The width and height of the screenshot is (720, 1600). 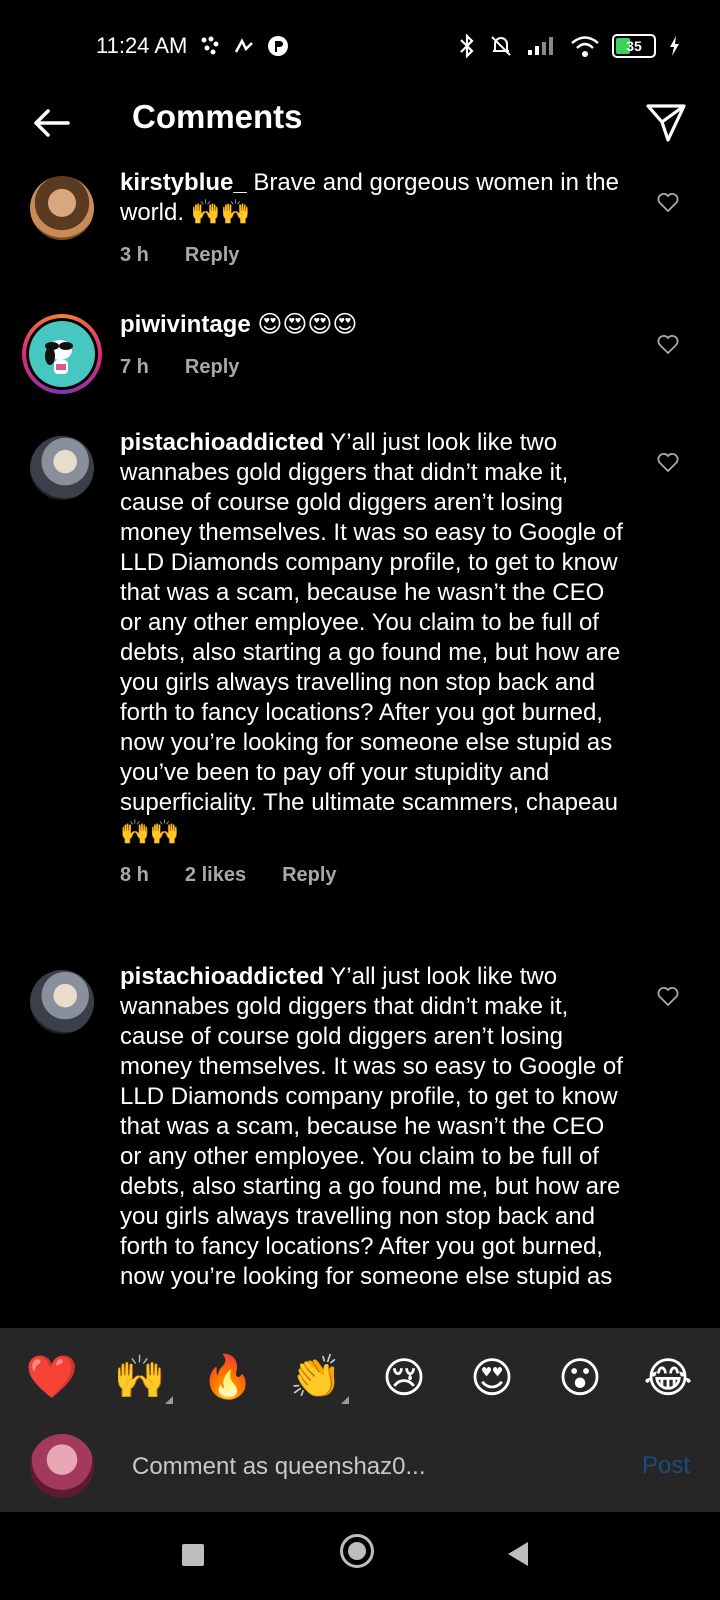 What do you see at coordinates (59, 357) in the screenshot?
I see `snoopy-avatar-icon` at bounding box center [59, 357].